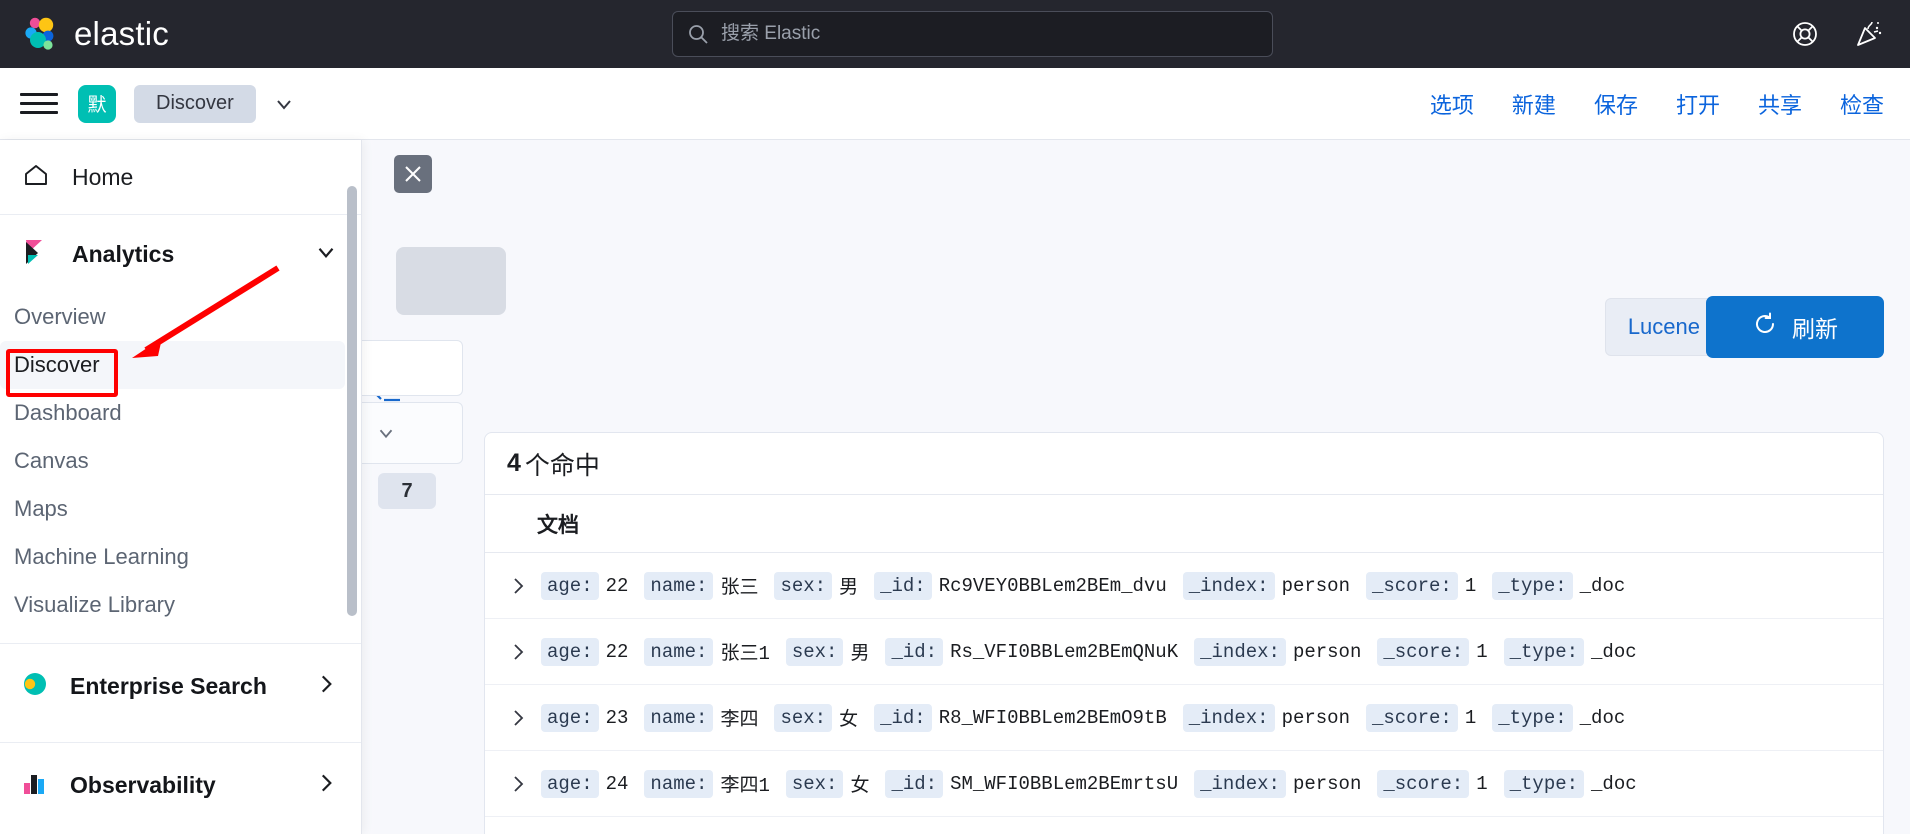 This screenshot has width=1910, height=834. I want to click on global-header: elastic, so click(955, 34).